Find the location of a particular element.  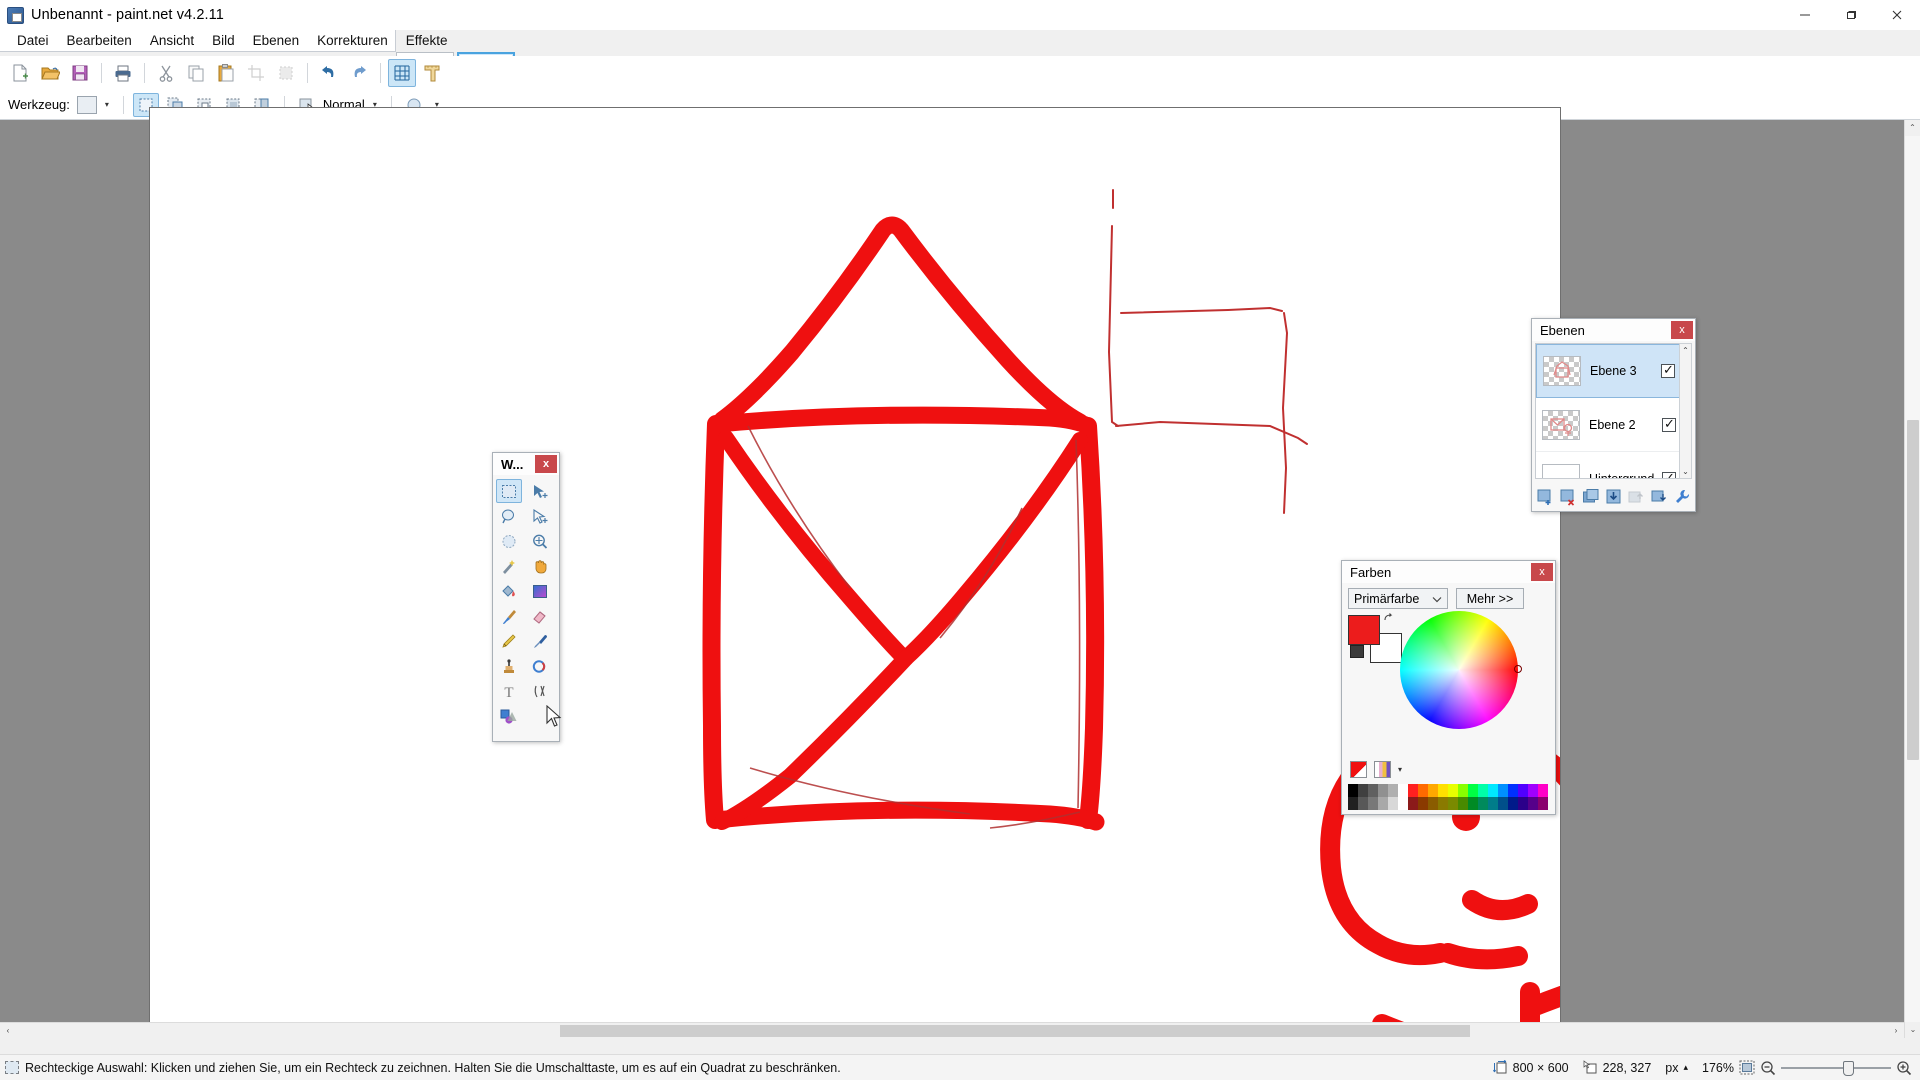

maximize-button is located at coordinates (1851, 15).